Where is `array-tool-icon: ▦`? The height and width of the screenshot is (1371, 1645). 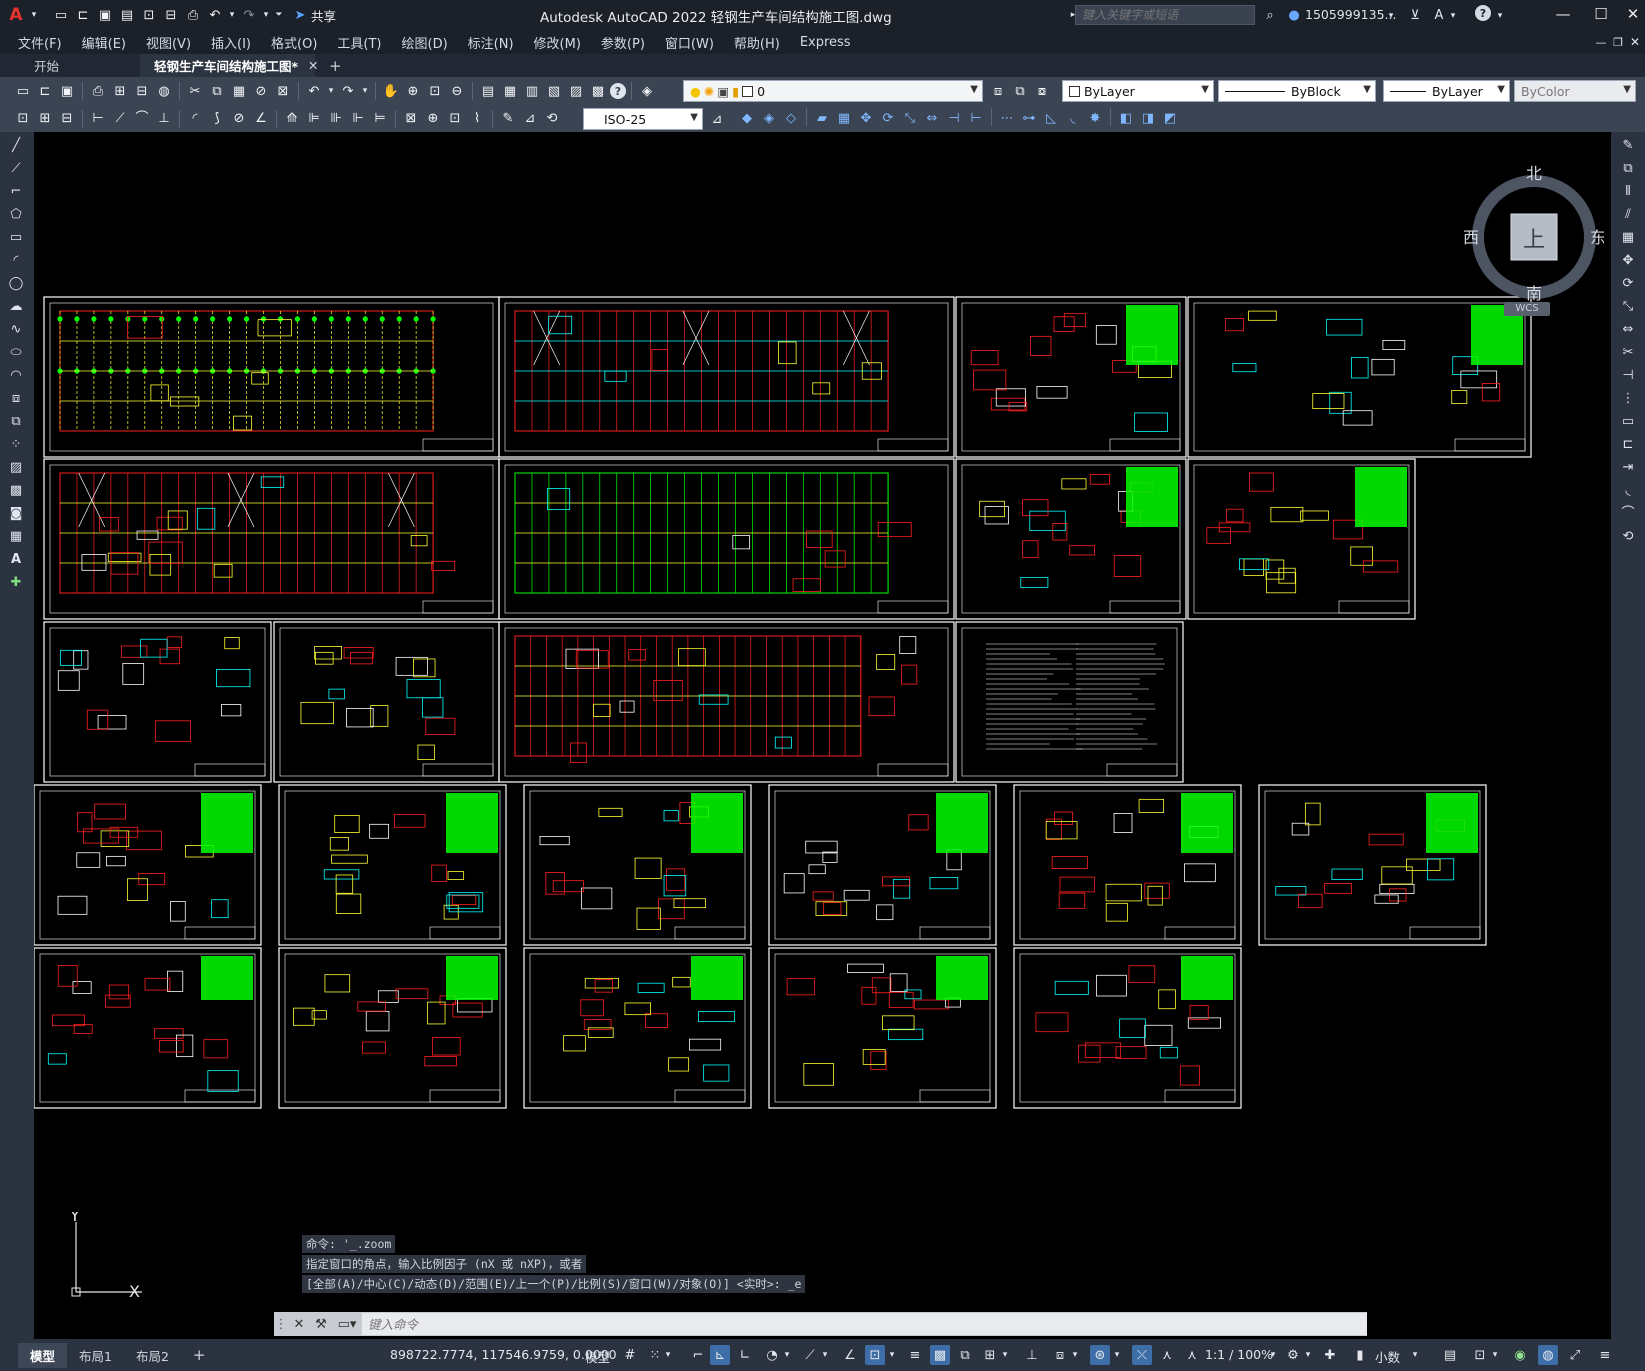 array-tool-icon: ▦ is located at coordinates (1628, 237).